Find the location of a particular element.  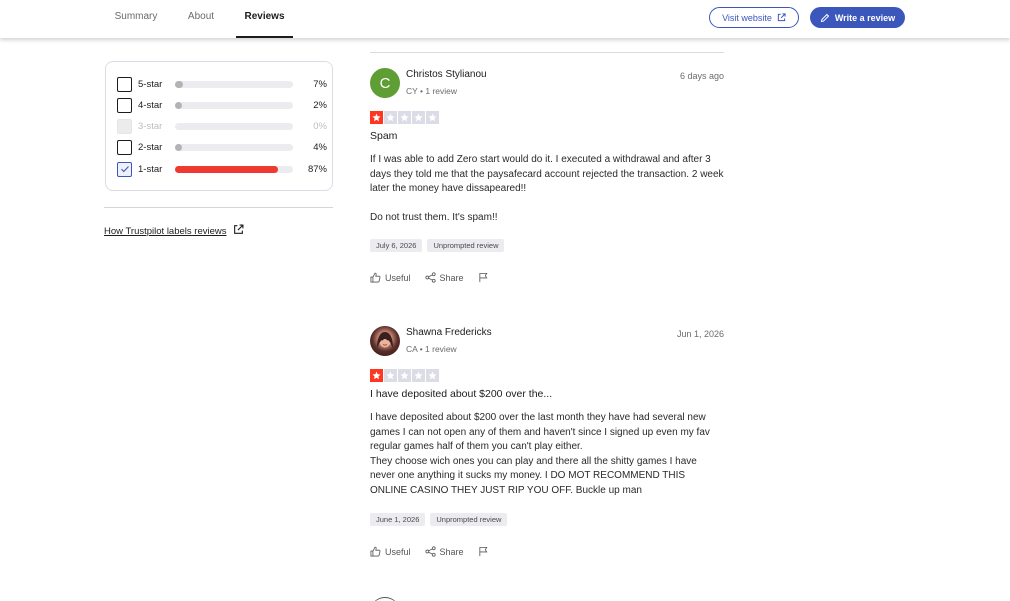

filter-label: 2-star is located at coordinates (150, 147).